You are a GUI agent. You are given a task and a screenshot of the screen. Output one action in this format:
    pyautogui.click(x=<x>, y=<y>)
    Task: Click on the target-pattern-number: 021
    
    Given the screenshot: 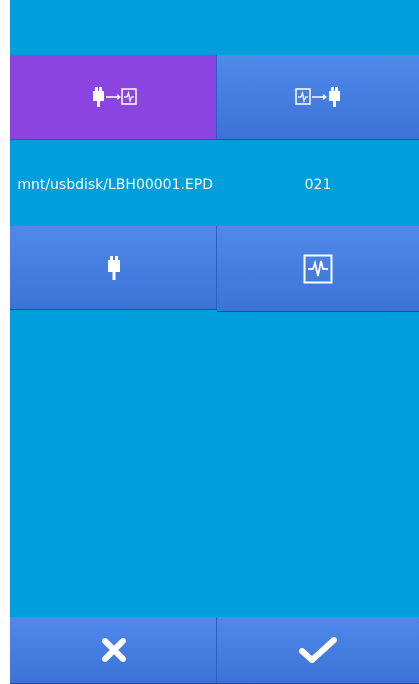 What is the action you would take?
    pyautogui.click(x=318, y=185)
    